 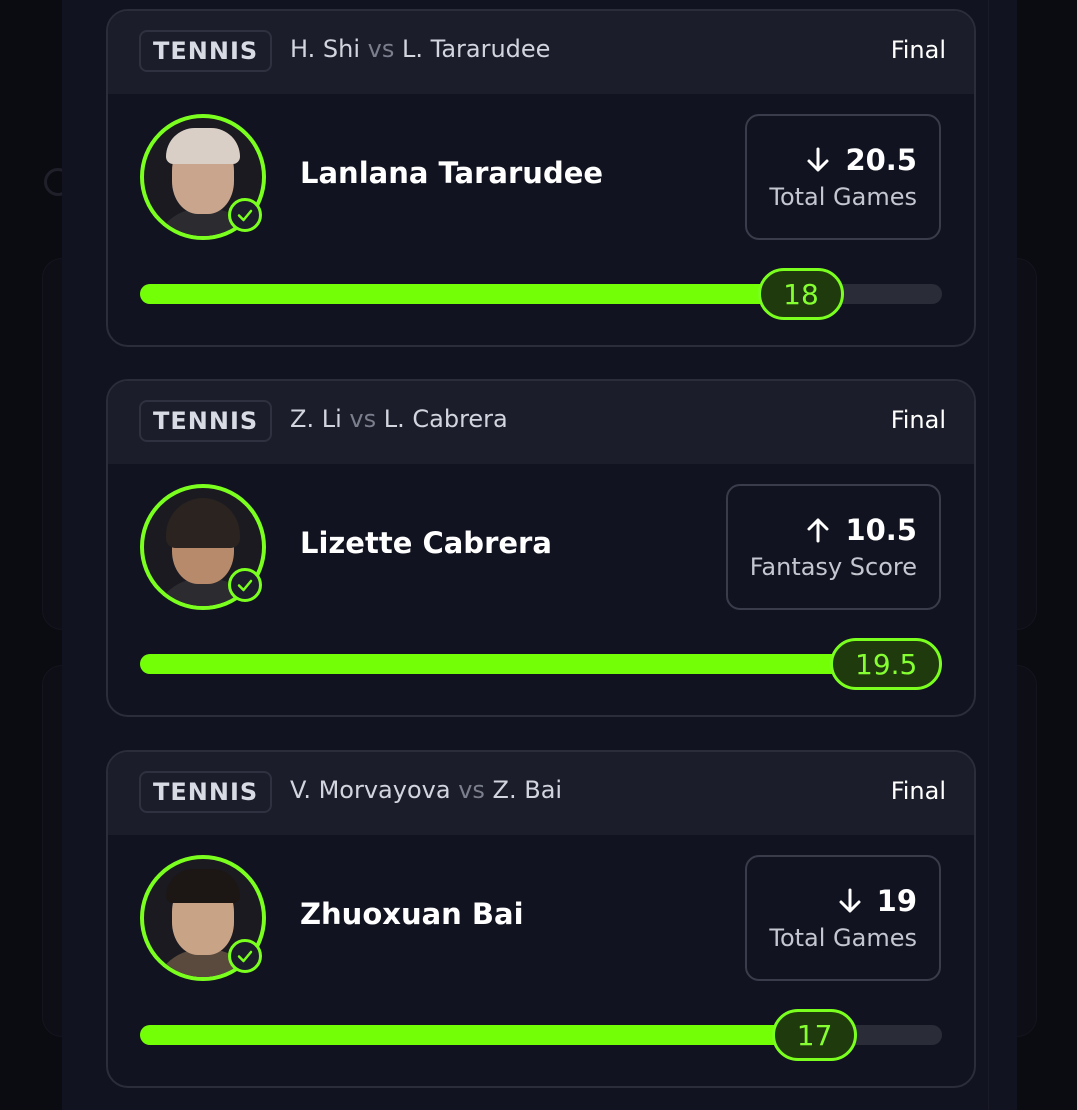 What do you see at coordinates (843, 177) in the screenshot?
I see `projection-box: 20.5 Total Games` at bounding box center [843, 177].